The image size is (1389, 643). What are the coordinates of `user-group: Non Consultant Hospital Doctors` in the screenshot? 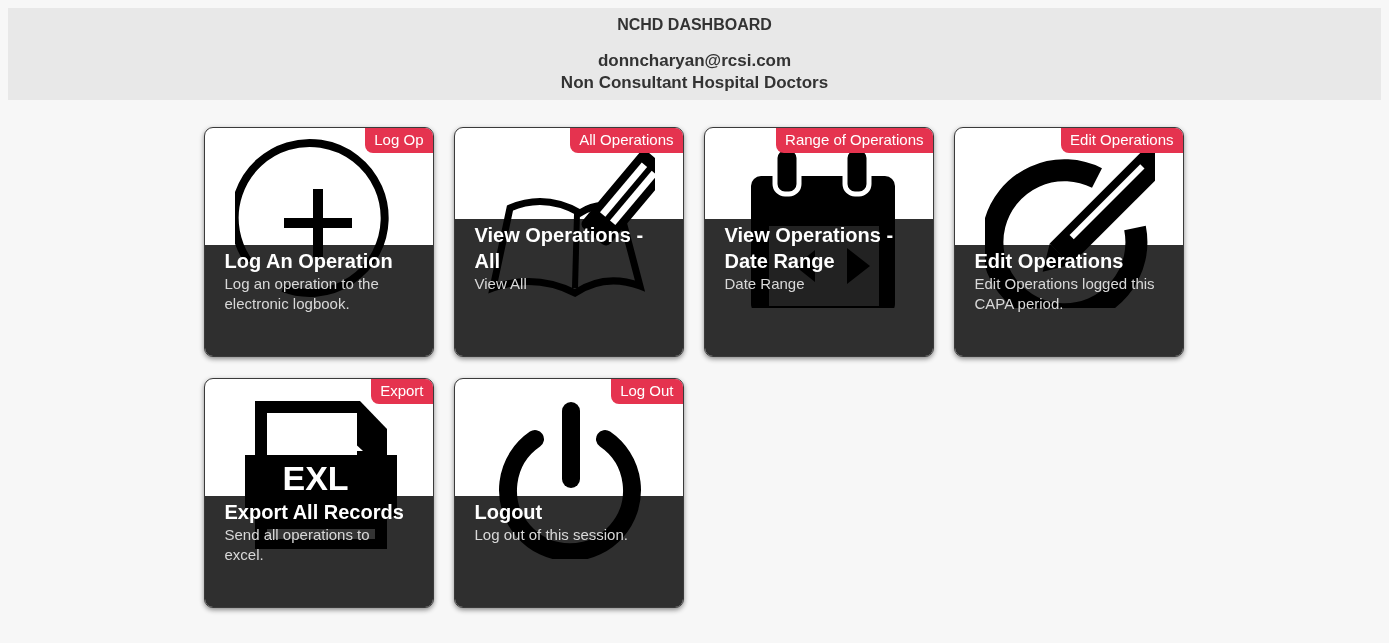 It's located at (694, 83).